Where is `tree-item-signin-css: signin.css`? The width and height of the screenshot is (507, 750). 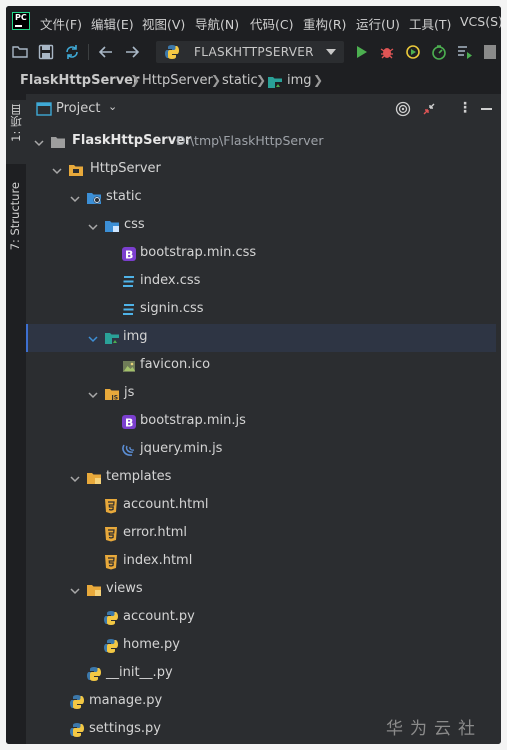 tree-item-signin-css: signin.css is located at coordinates (261, 310).